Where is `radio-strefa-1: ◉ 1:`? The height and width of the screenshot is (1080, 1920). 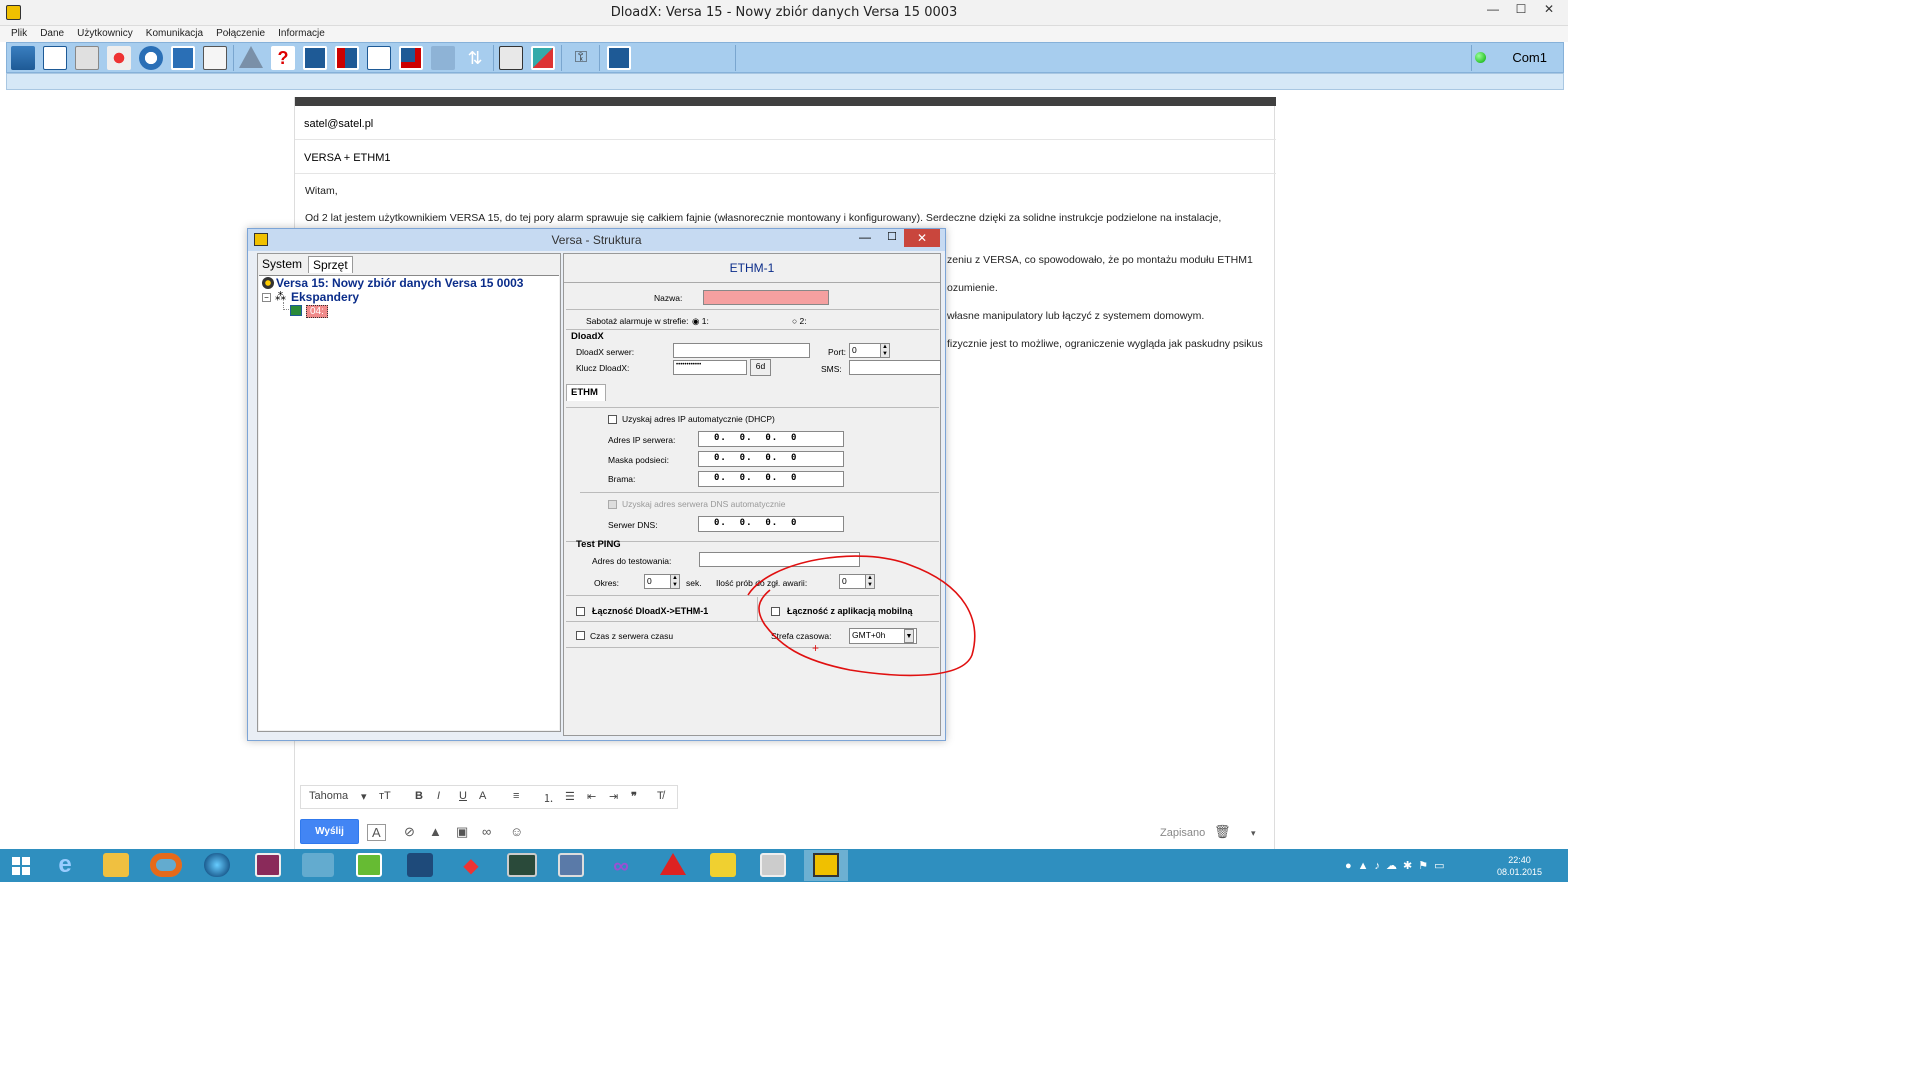
radio-strefa-1: ◉ 1: is located at coordinates (700, 321).